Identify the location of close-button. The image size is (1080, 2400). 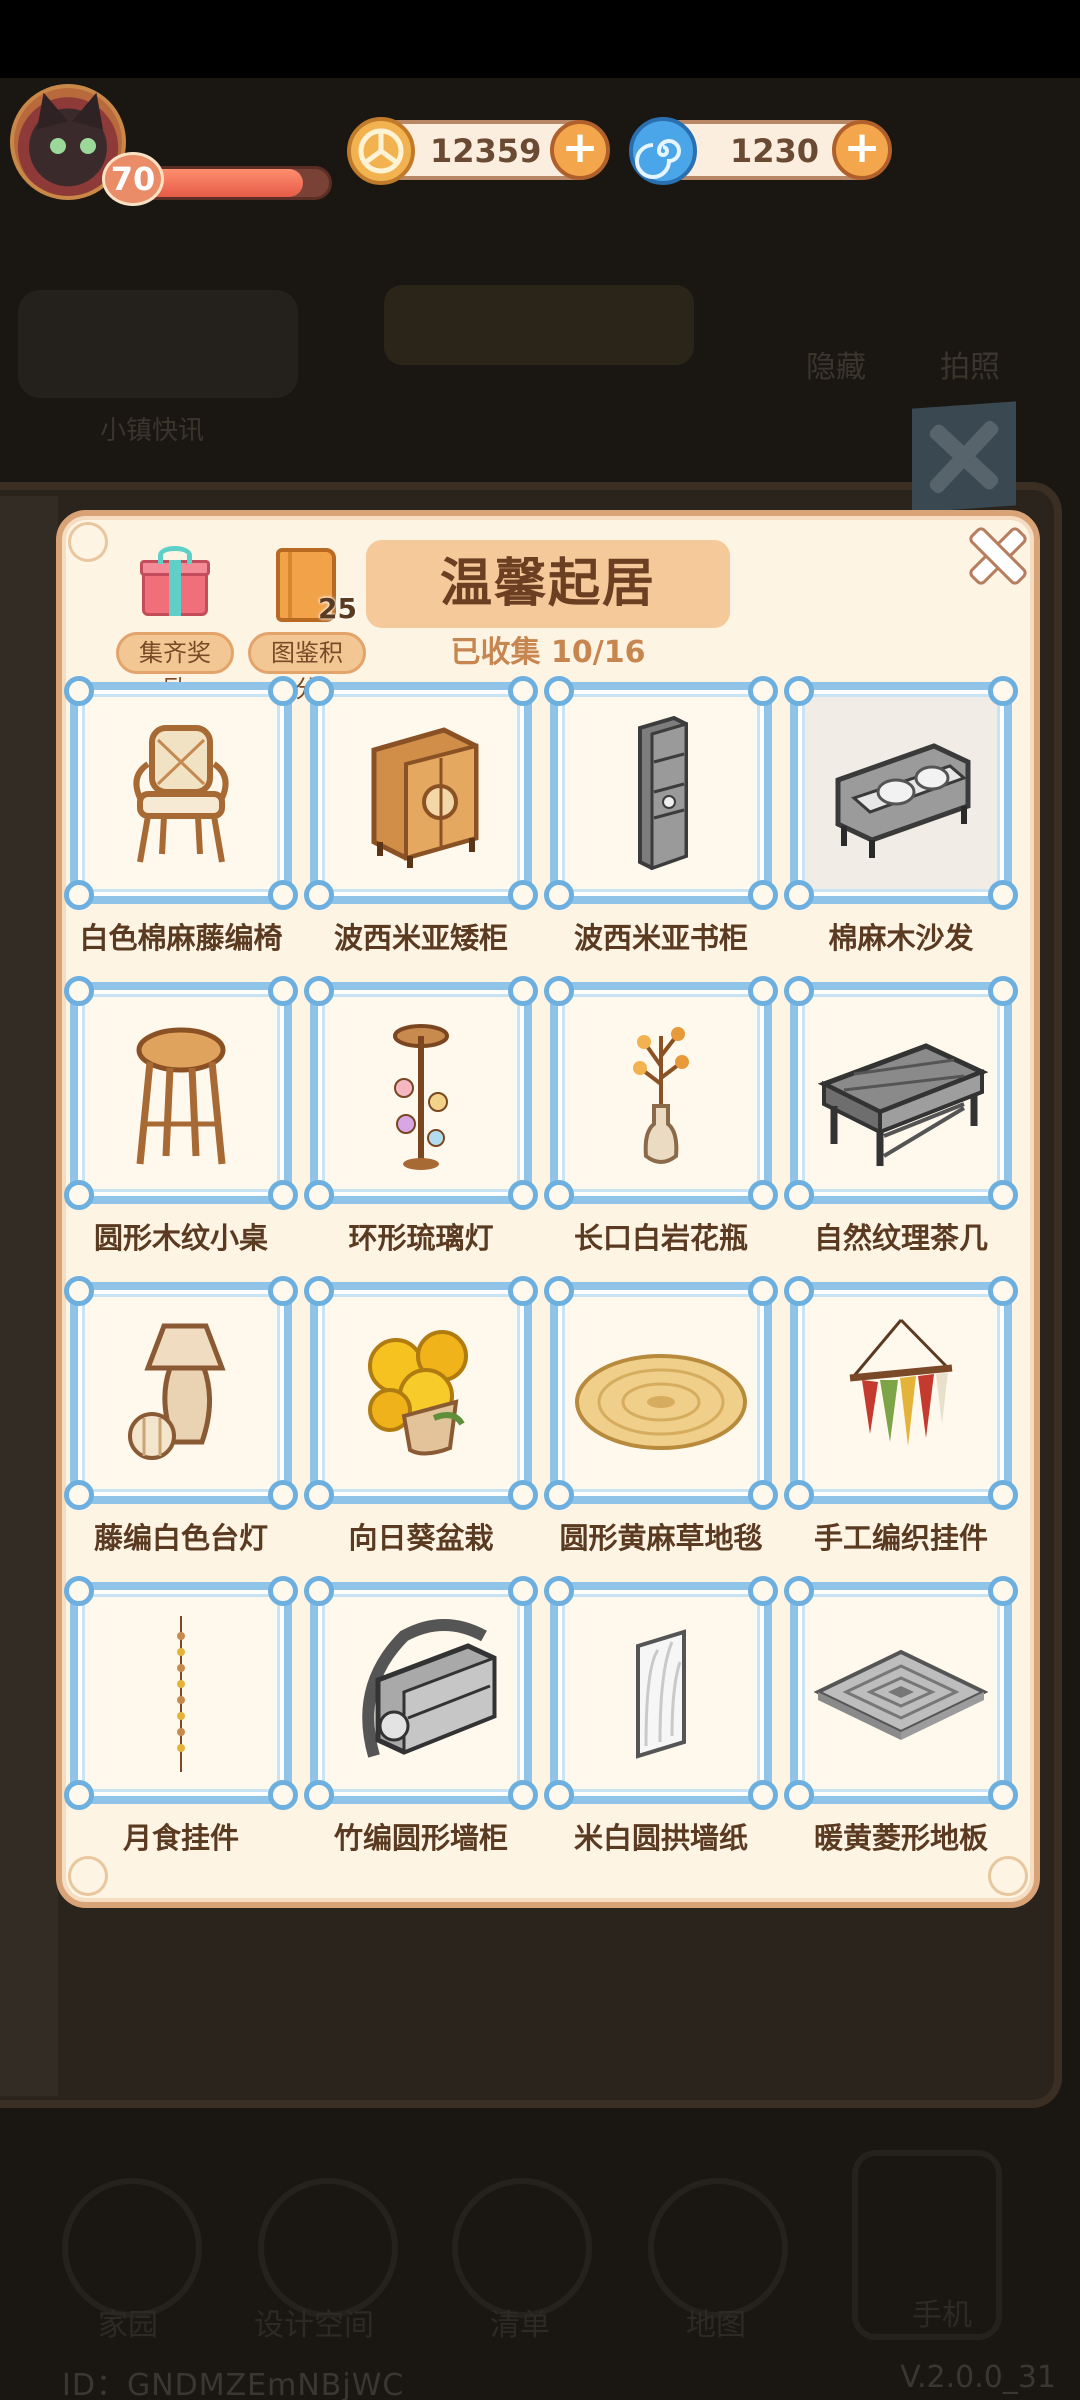
(995, 553).